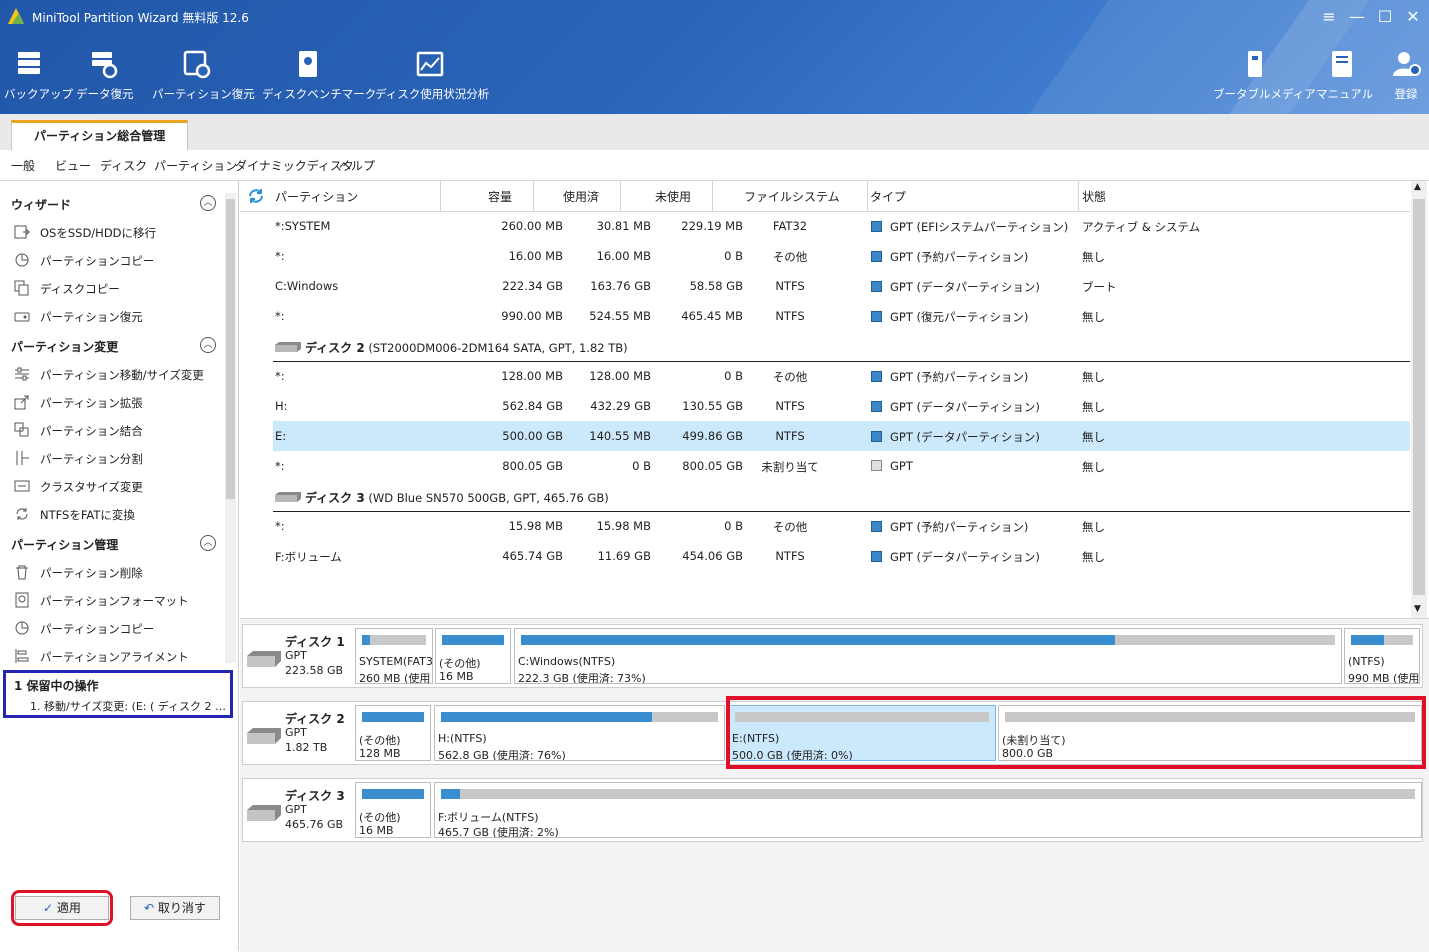  I want to click on sidebar-item-split-partition: パーティション分割, so click(114, 458).